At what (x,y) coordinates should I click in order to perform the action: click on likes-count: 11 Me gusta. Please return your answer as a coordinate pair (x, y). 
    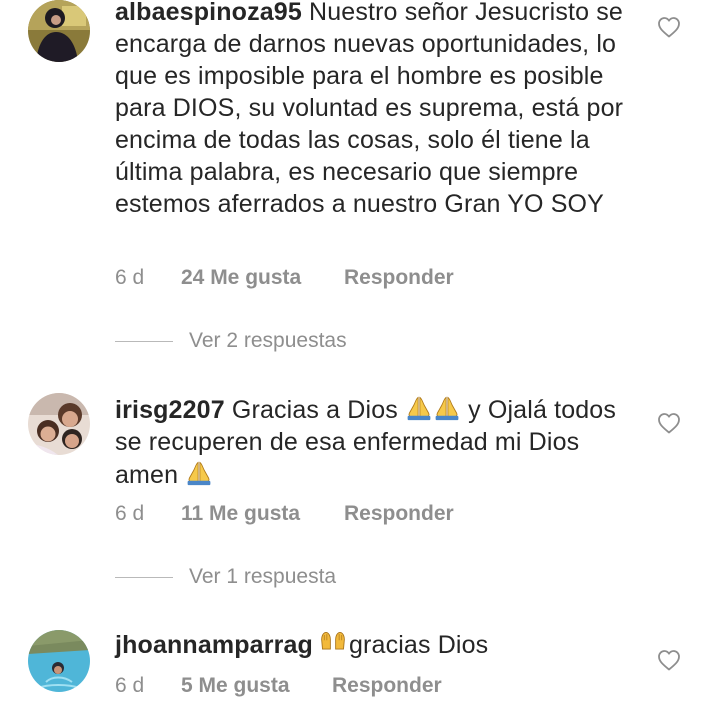
    Looking at the image, I should click on (240, 514).